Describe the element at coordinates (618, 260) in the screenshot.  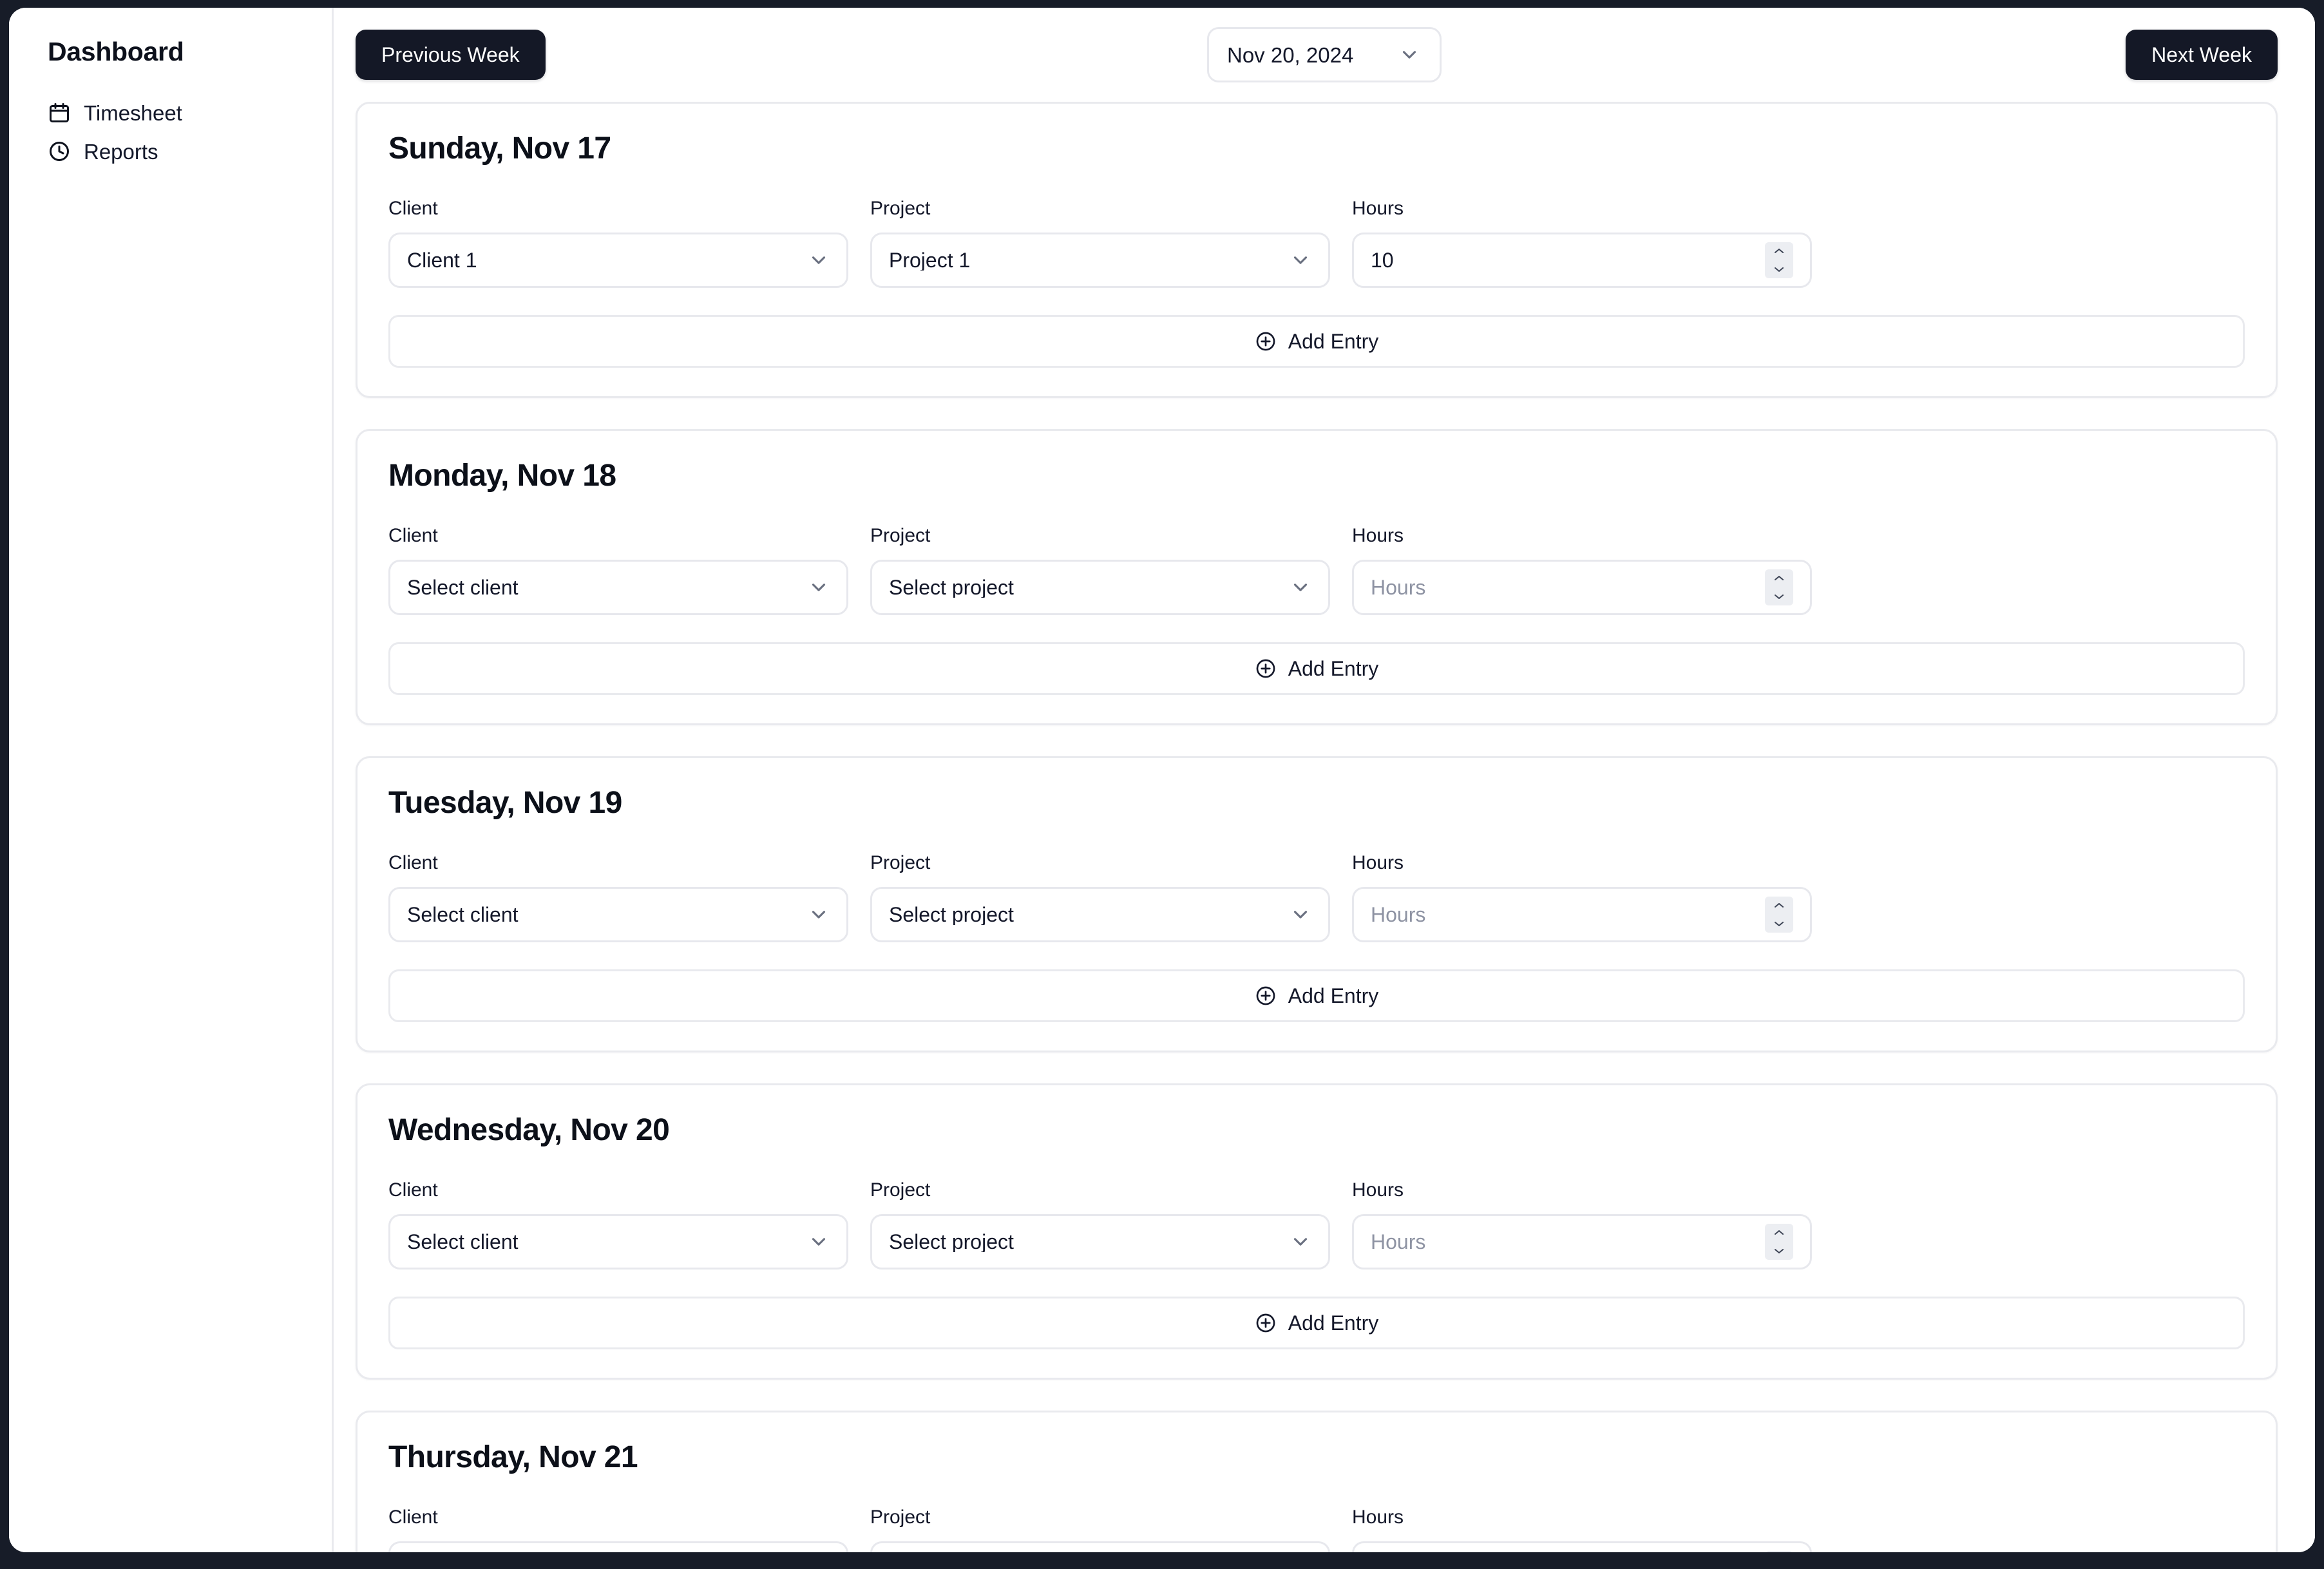
I see `client-select: Client 1` at that location.